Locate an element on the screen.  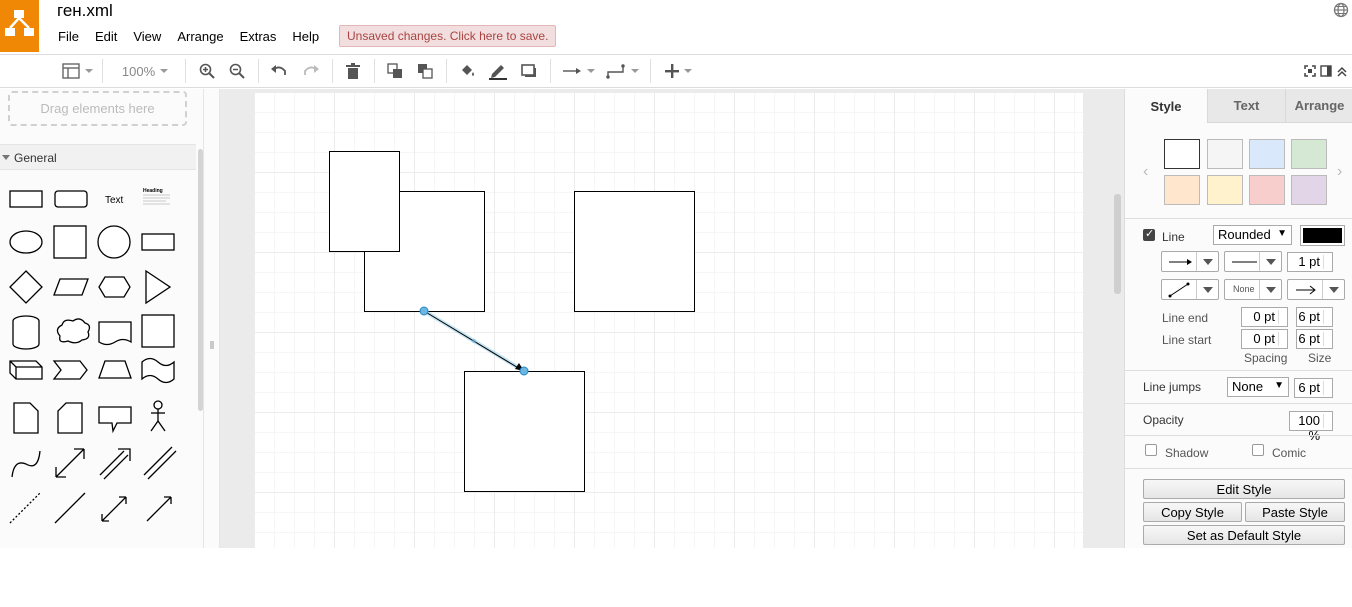
comic-checkbox is located at coordinates (1258, 450).